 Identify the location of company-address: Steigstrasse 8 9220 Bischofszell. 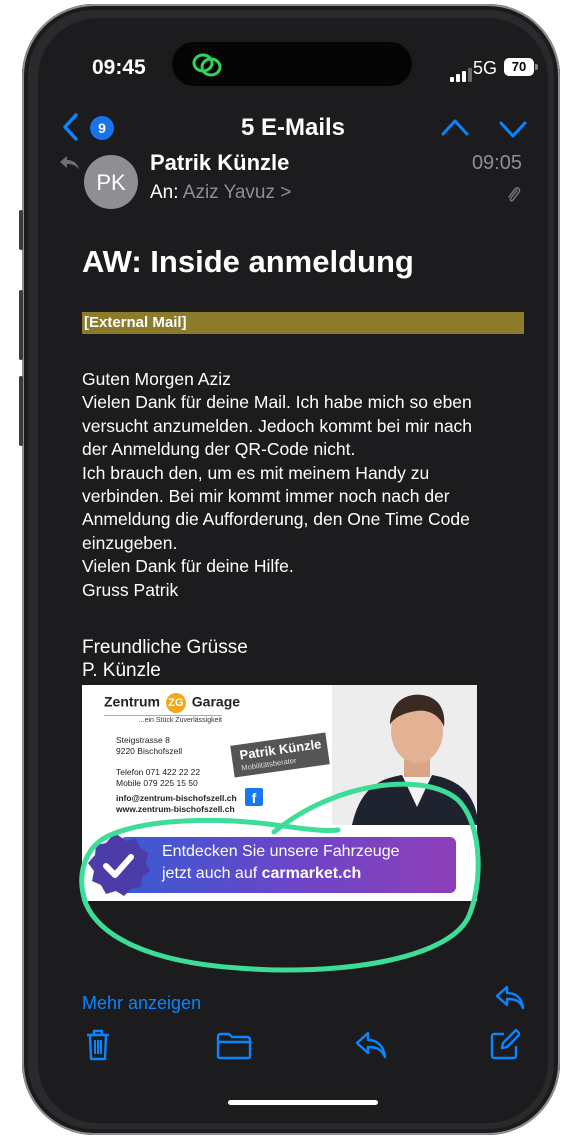
(149, 746).